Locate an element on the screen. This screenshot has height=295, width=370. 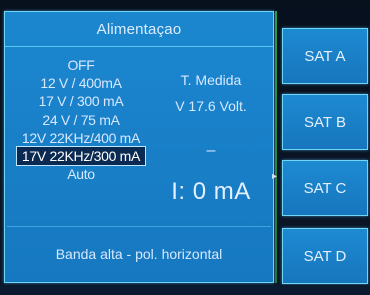
option-12v-400ma: 12 V / 400mA is located at coordinates (81, 83).